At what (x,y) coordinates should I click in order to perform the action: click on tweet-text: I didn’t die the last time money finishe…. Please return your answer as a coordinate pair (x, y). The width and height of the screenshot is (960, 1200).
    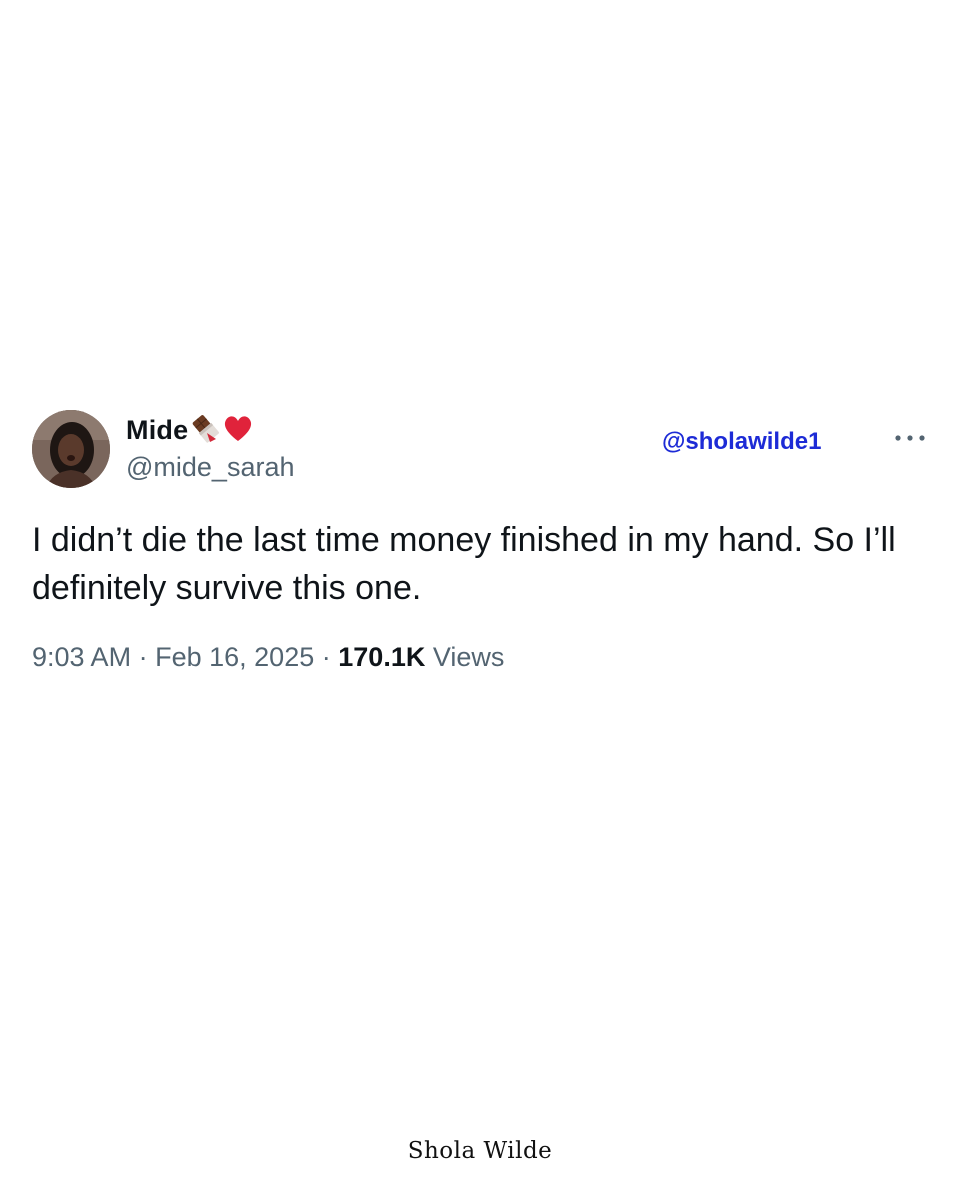
    Looking at the image, I should click on (464, 564).